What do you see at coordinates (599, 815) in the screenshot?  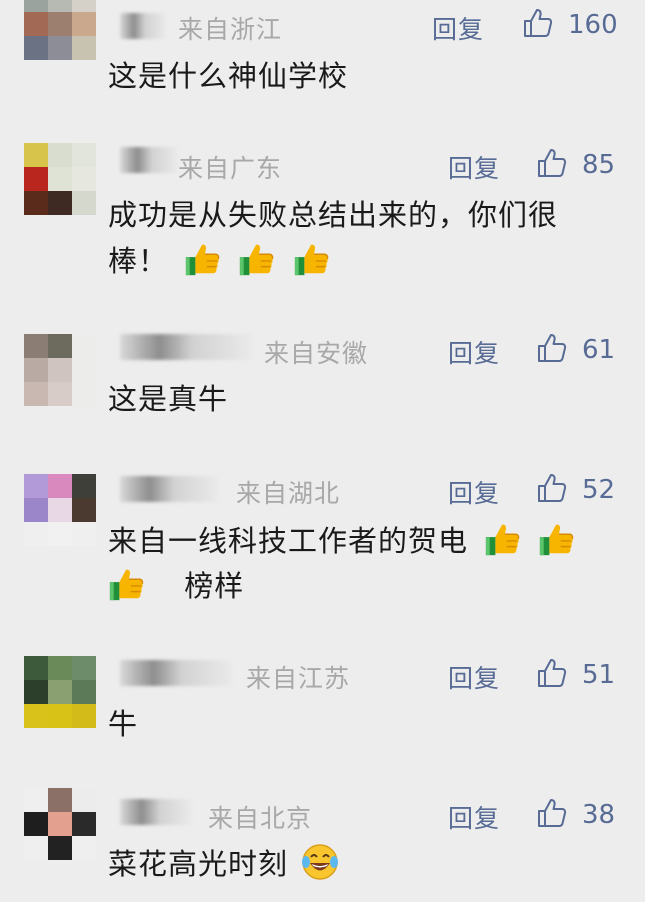 I see `like-count: 38` at bounding box center [599, 815].